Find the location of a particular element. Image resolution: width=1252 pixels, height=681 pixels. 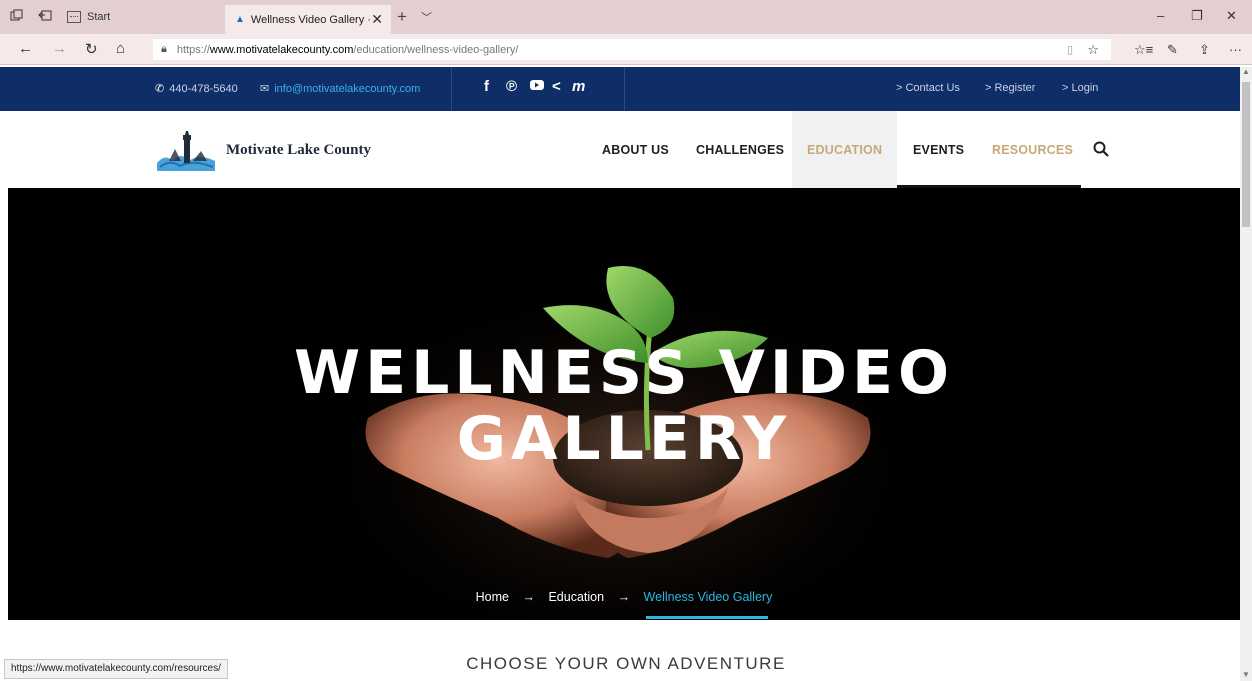

new-tab-icon: + is located at coordinates (402, 17).